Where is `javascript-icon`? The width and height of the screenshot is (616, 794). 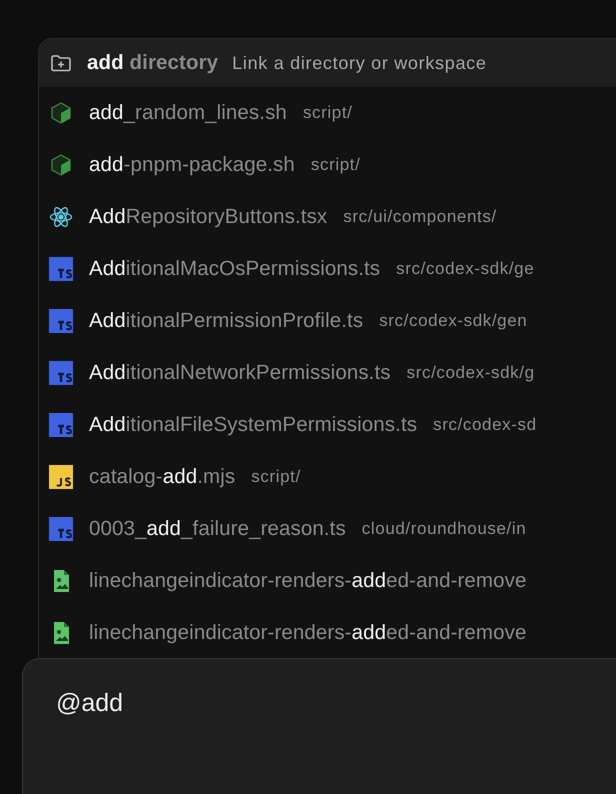
javascript-icon is located at coordinates (61, 477).